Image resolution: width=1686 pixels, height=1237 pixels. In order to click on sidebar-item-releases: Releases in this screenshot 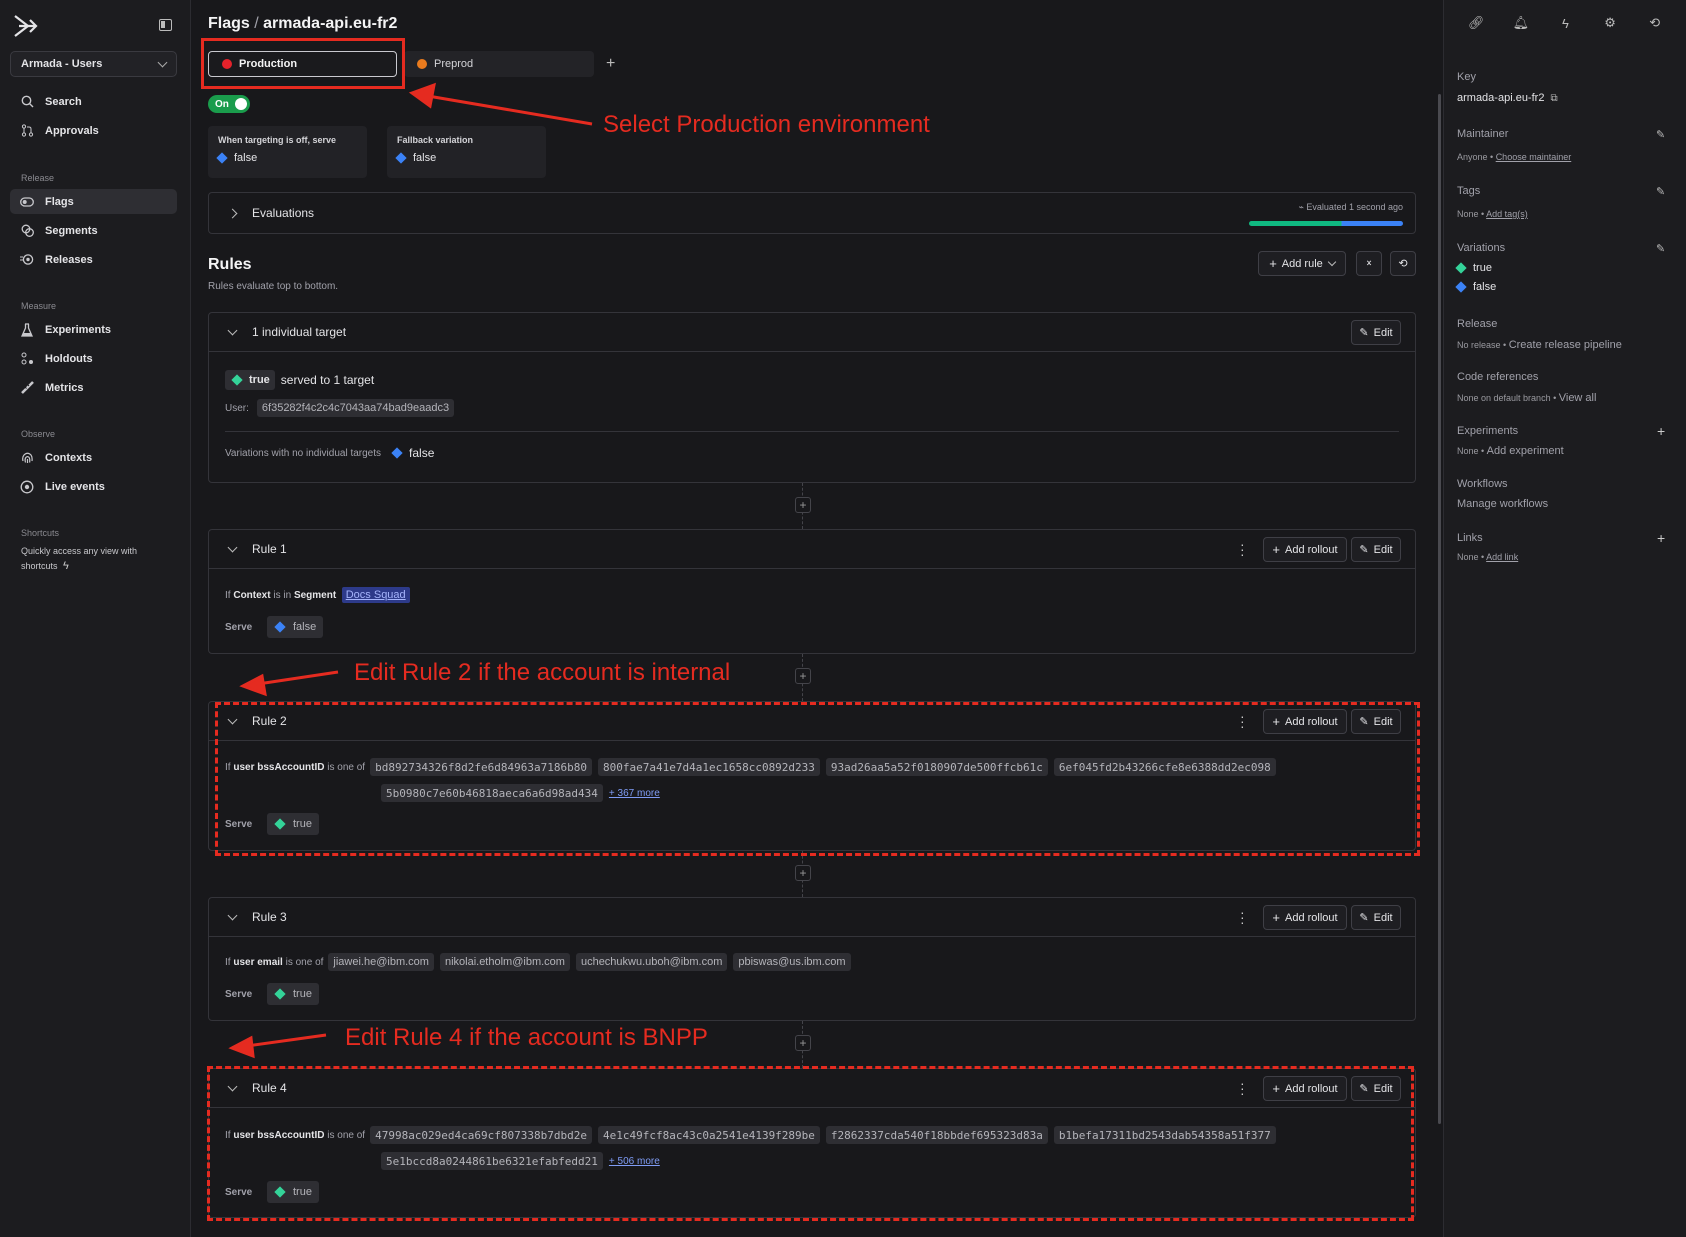, I will do `click(93, 259)`.